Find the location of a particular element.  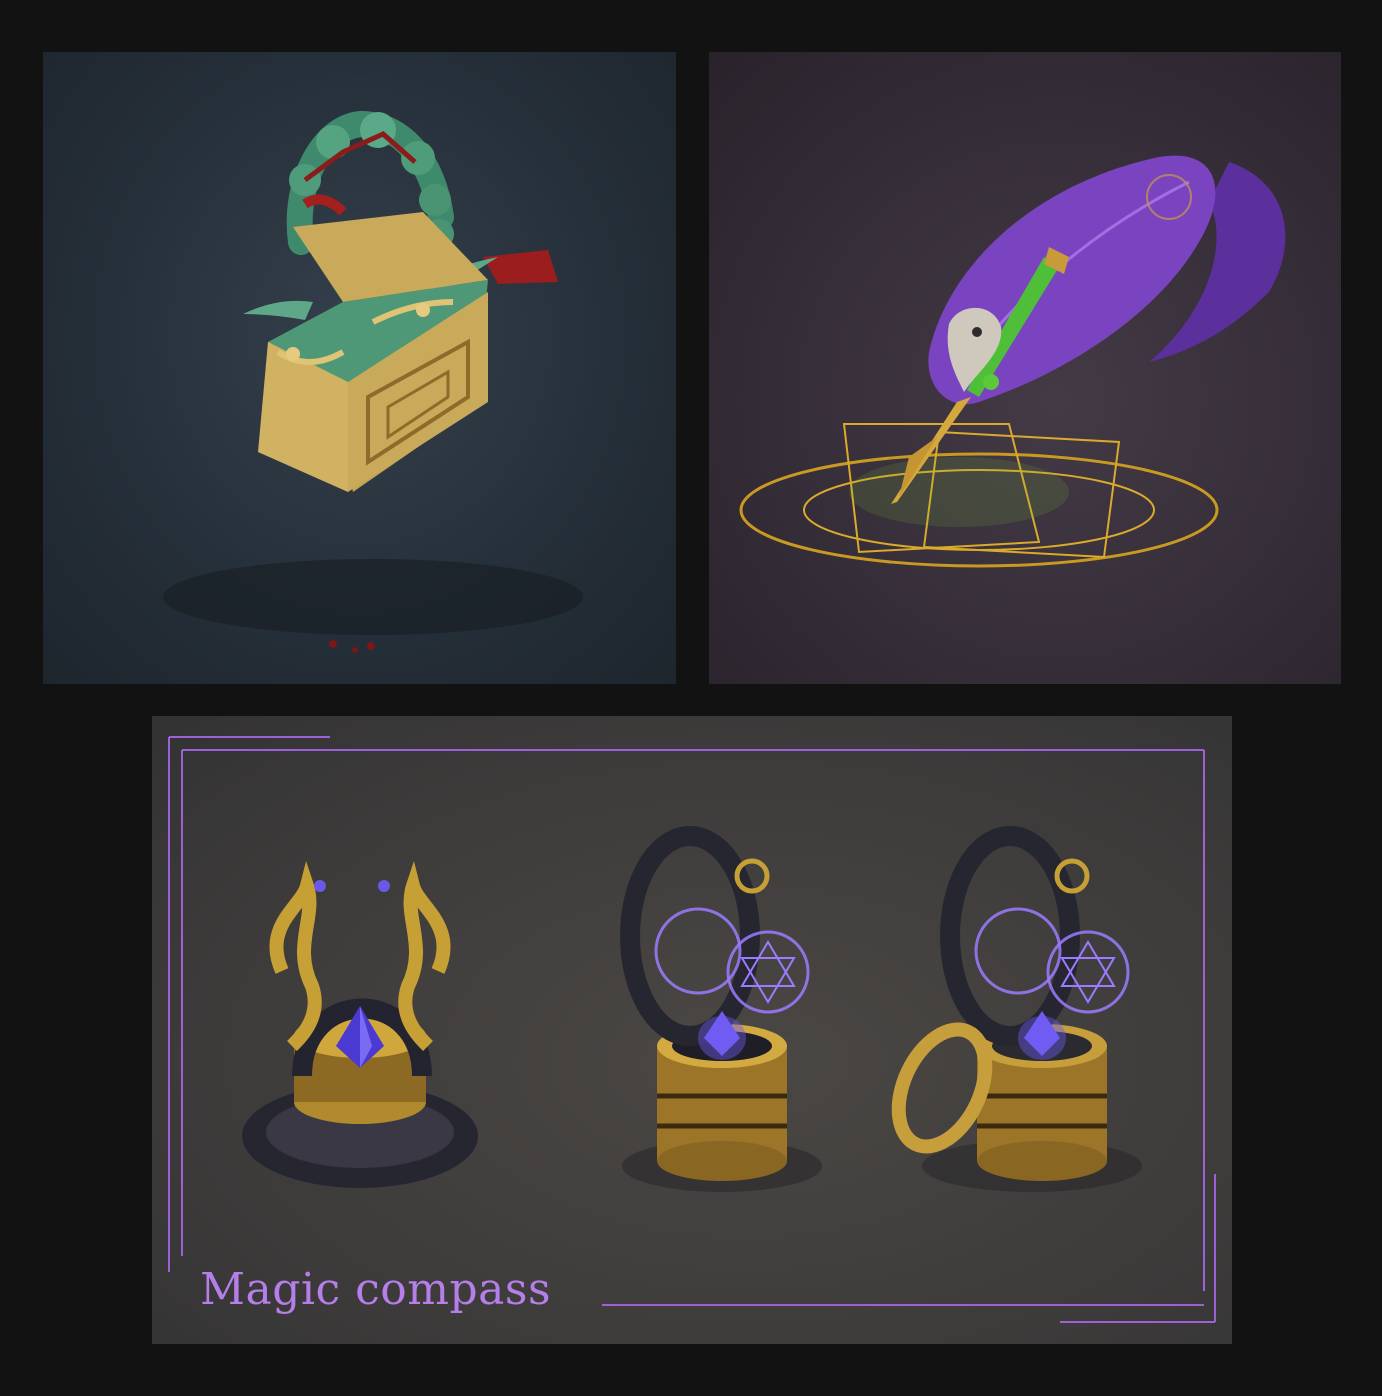

panel-title: Magic compass is located at coordinates (376, 1289).